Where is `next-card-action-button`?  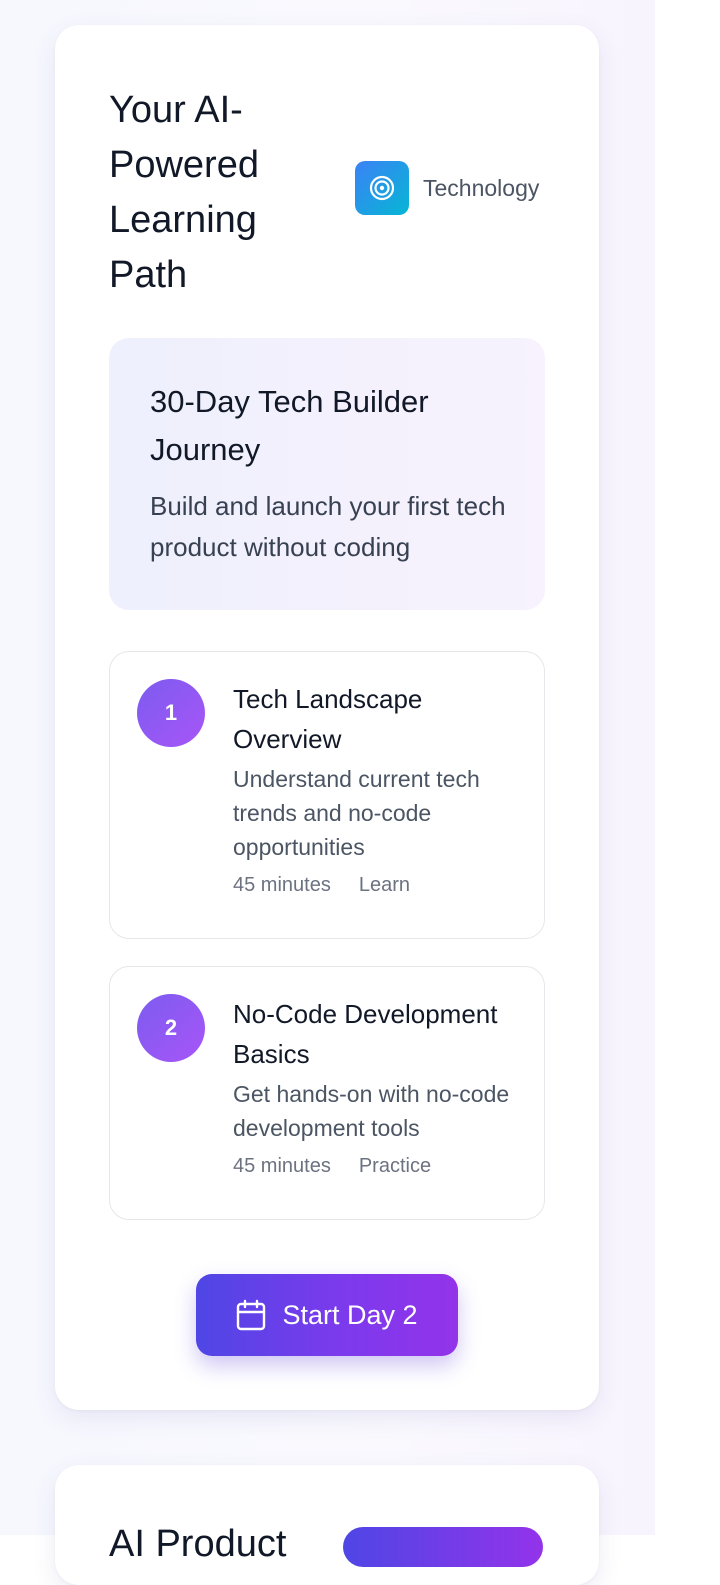
next-card-action-button is located at coordinates (443, 1547).